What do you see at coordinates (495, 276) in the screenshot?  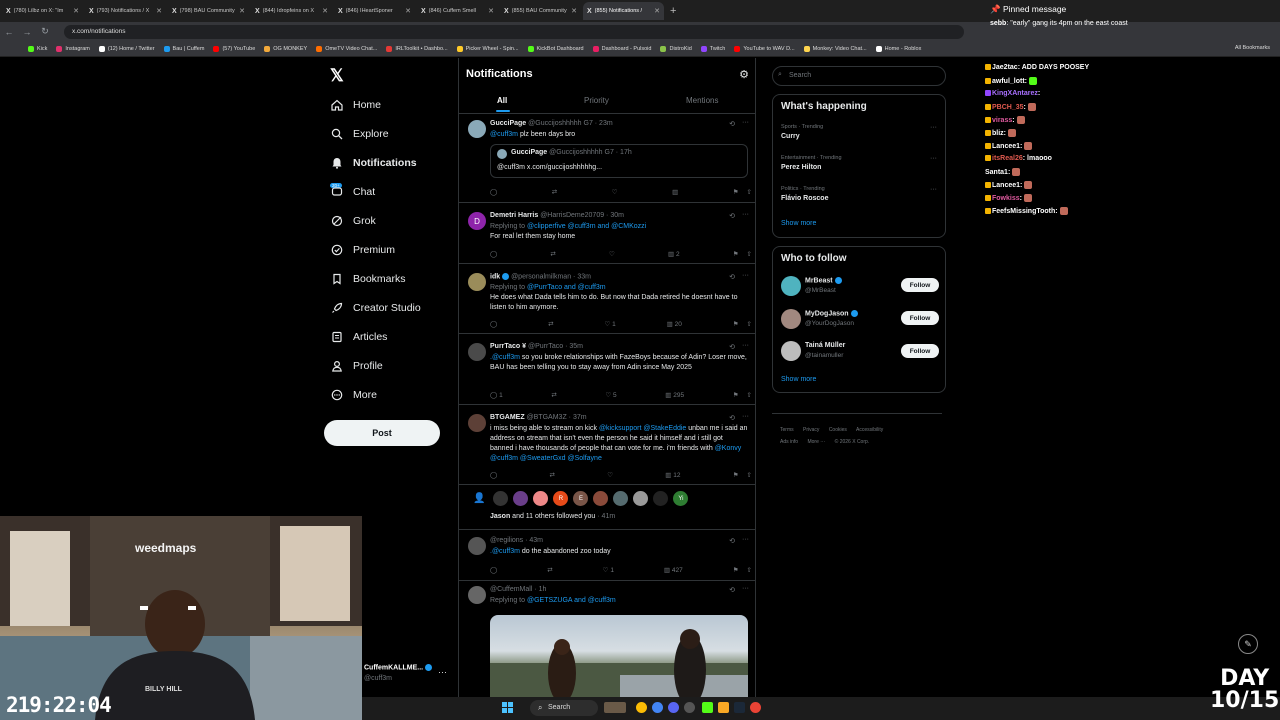 I see `author-name: idk` at bounding box center [495, 276].